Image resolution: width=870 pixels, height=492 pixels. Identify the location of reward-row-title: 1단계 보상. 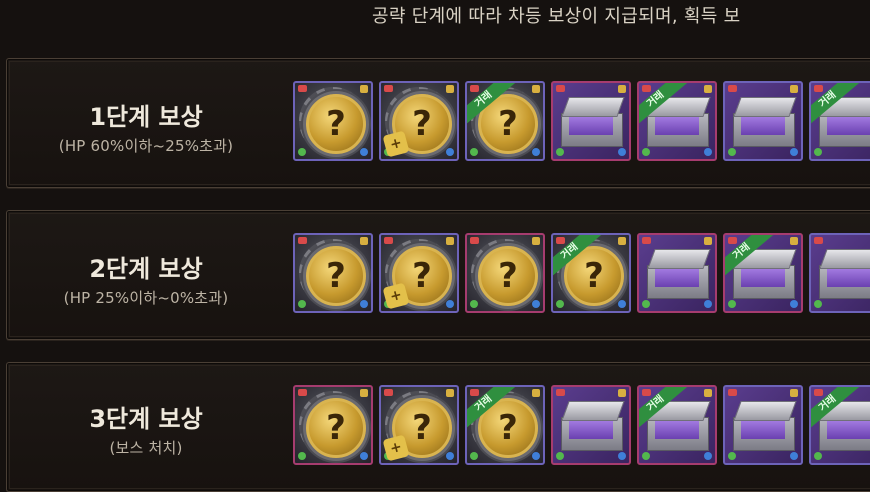
(146, 114).